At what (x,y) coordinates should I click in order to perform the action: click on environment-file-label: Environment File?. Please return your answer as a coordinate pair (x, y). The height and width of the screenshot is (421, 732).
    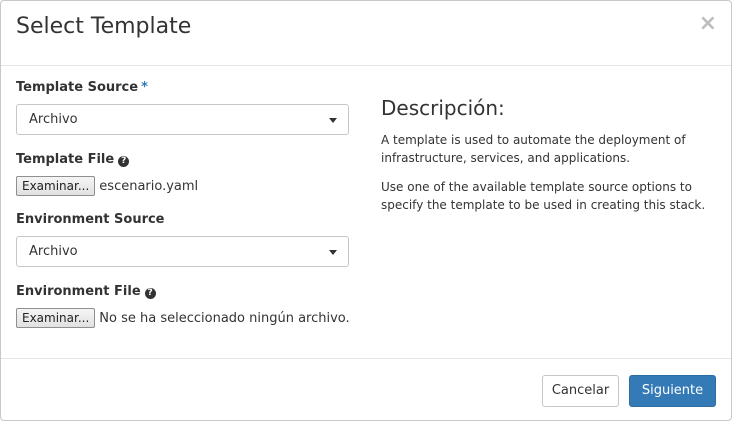
    Looking at the image, I should click on (86, 291).